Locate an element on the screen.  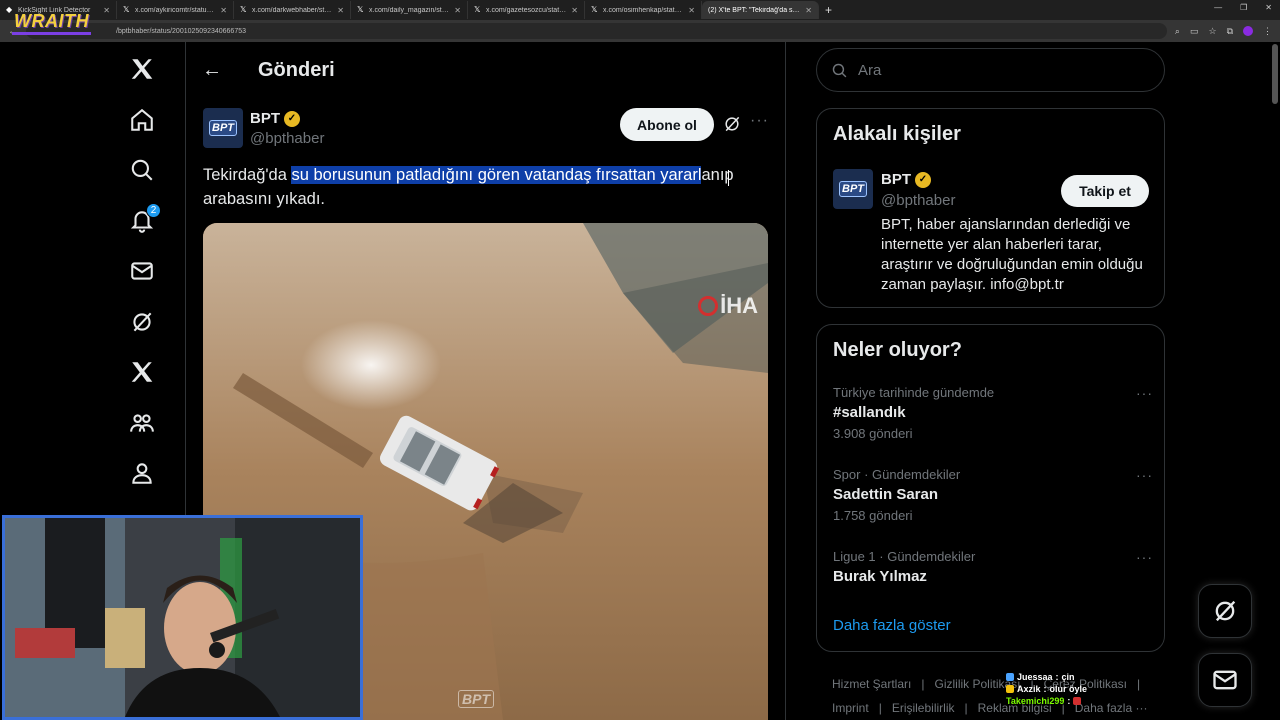
page-scrollbar is located at coordinates (1275, 74).